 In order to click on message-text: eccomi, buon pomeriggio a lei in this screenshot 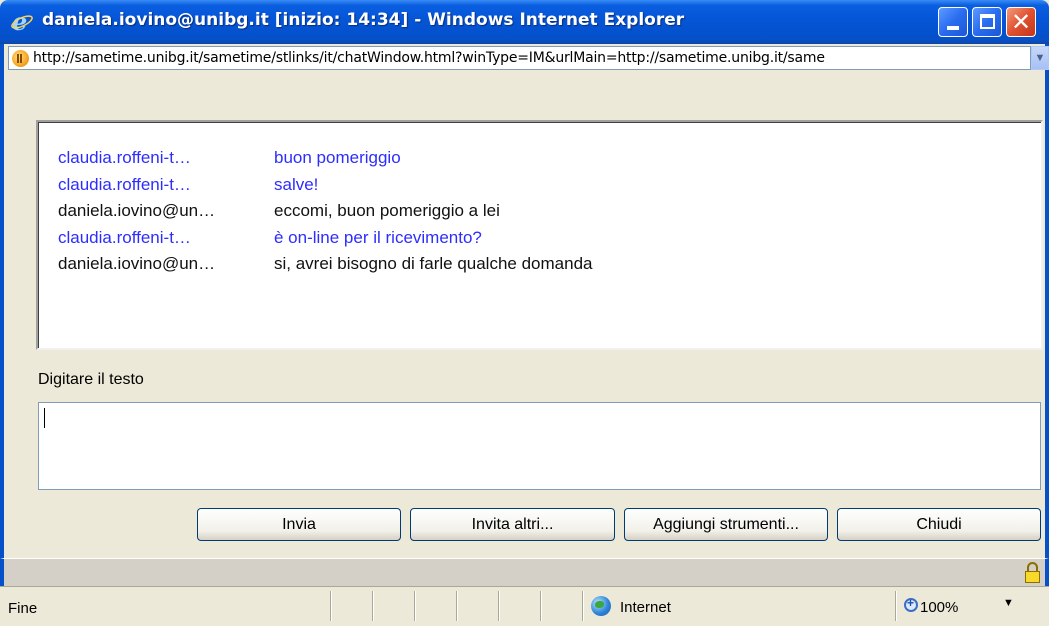, I will do `click(387, 210)`.